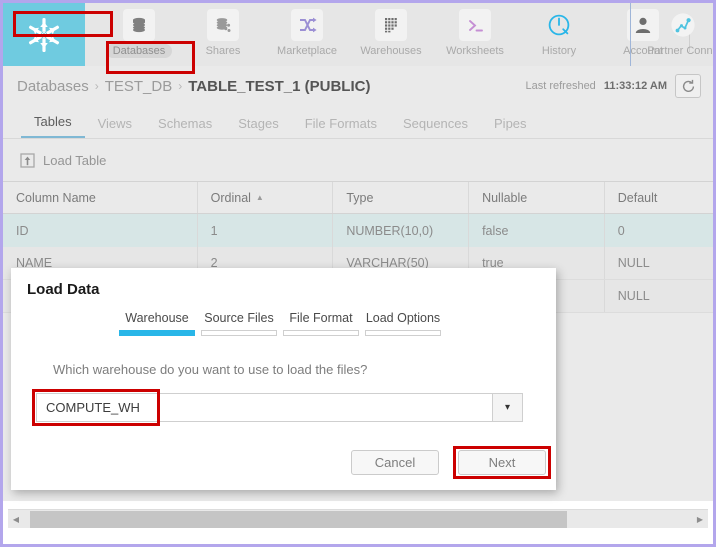 This screenshot has width=716, height=547. Describe the element at coordinates (230, 197) in the screenshot. I see `header-ordinal-label: Ordinal` at that location.